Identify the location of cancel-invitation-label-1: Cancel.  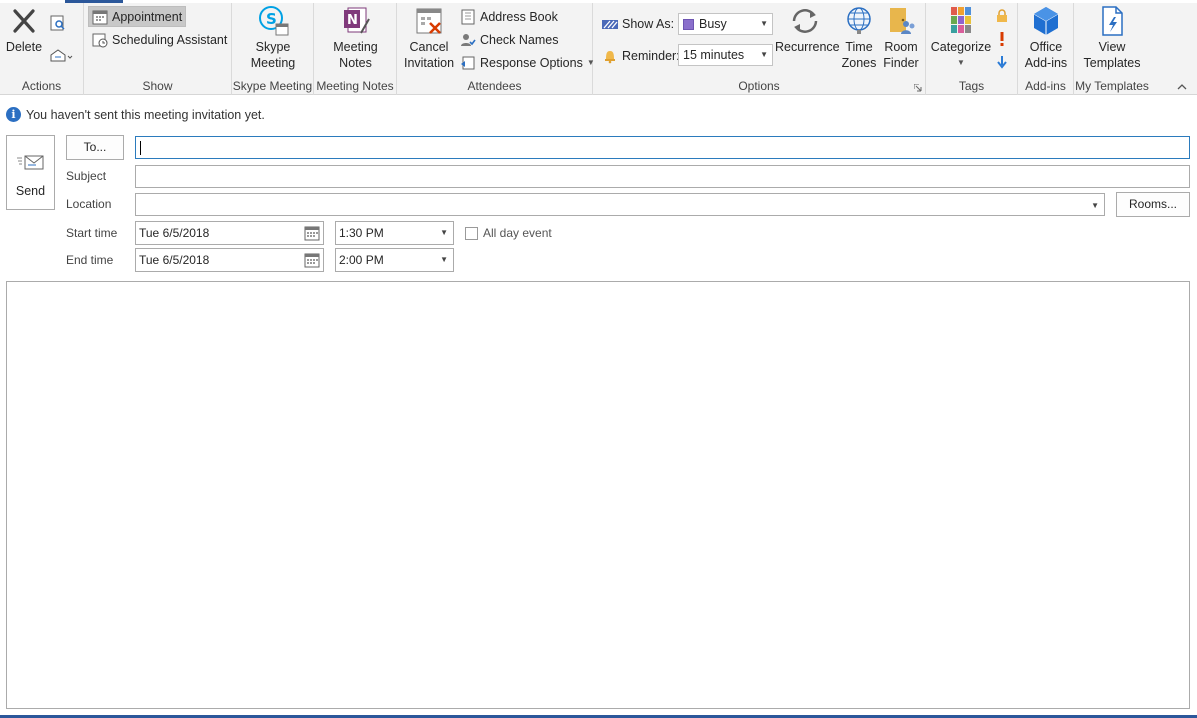
(429, 47).